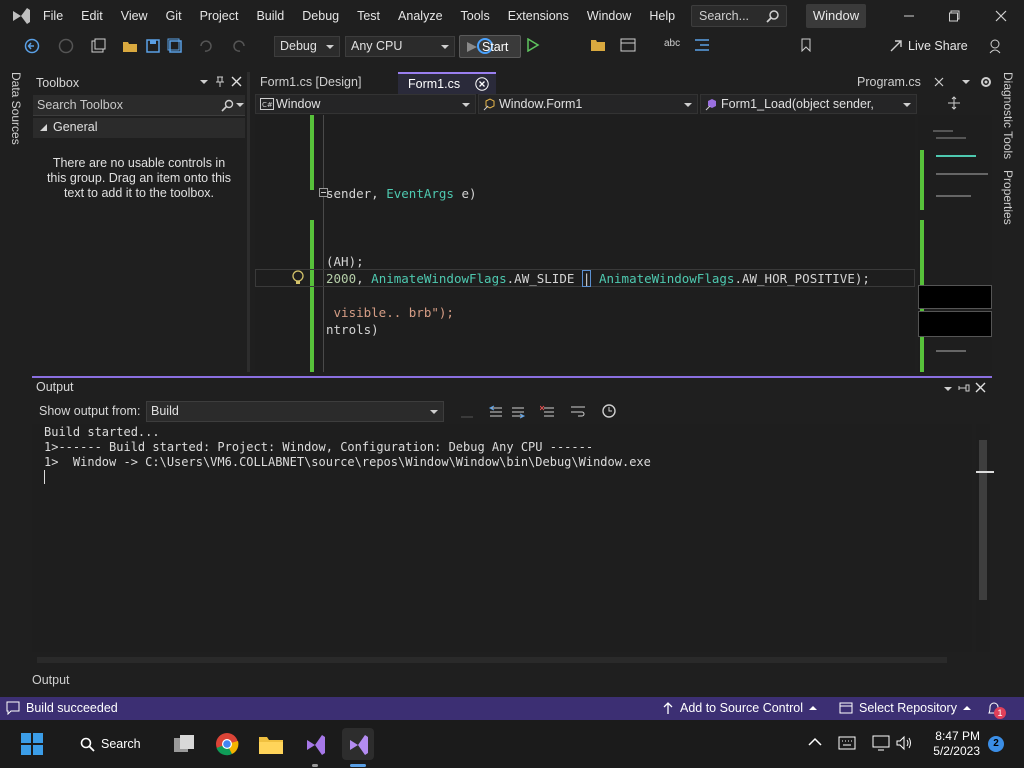 The width and height of the screenshot is (1024, 768). What do you see at coordinates (986, 82) in the screenshot?
I see `gear-icon` at bounding box center [986, 82].